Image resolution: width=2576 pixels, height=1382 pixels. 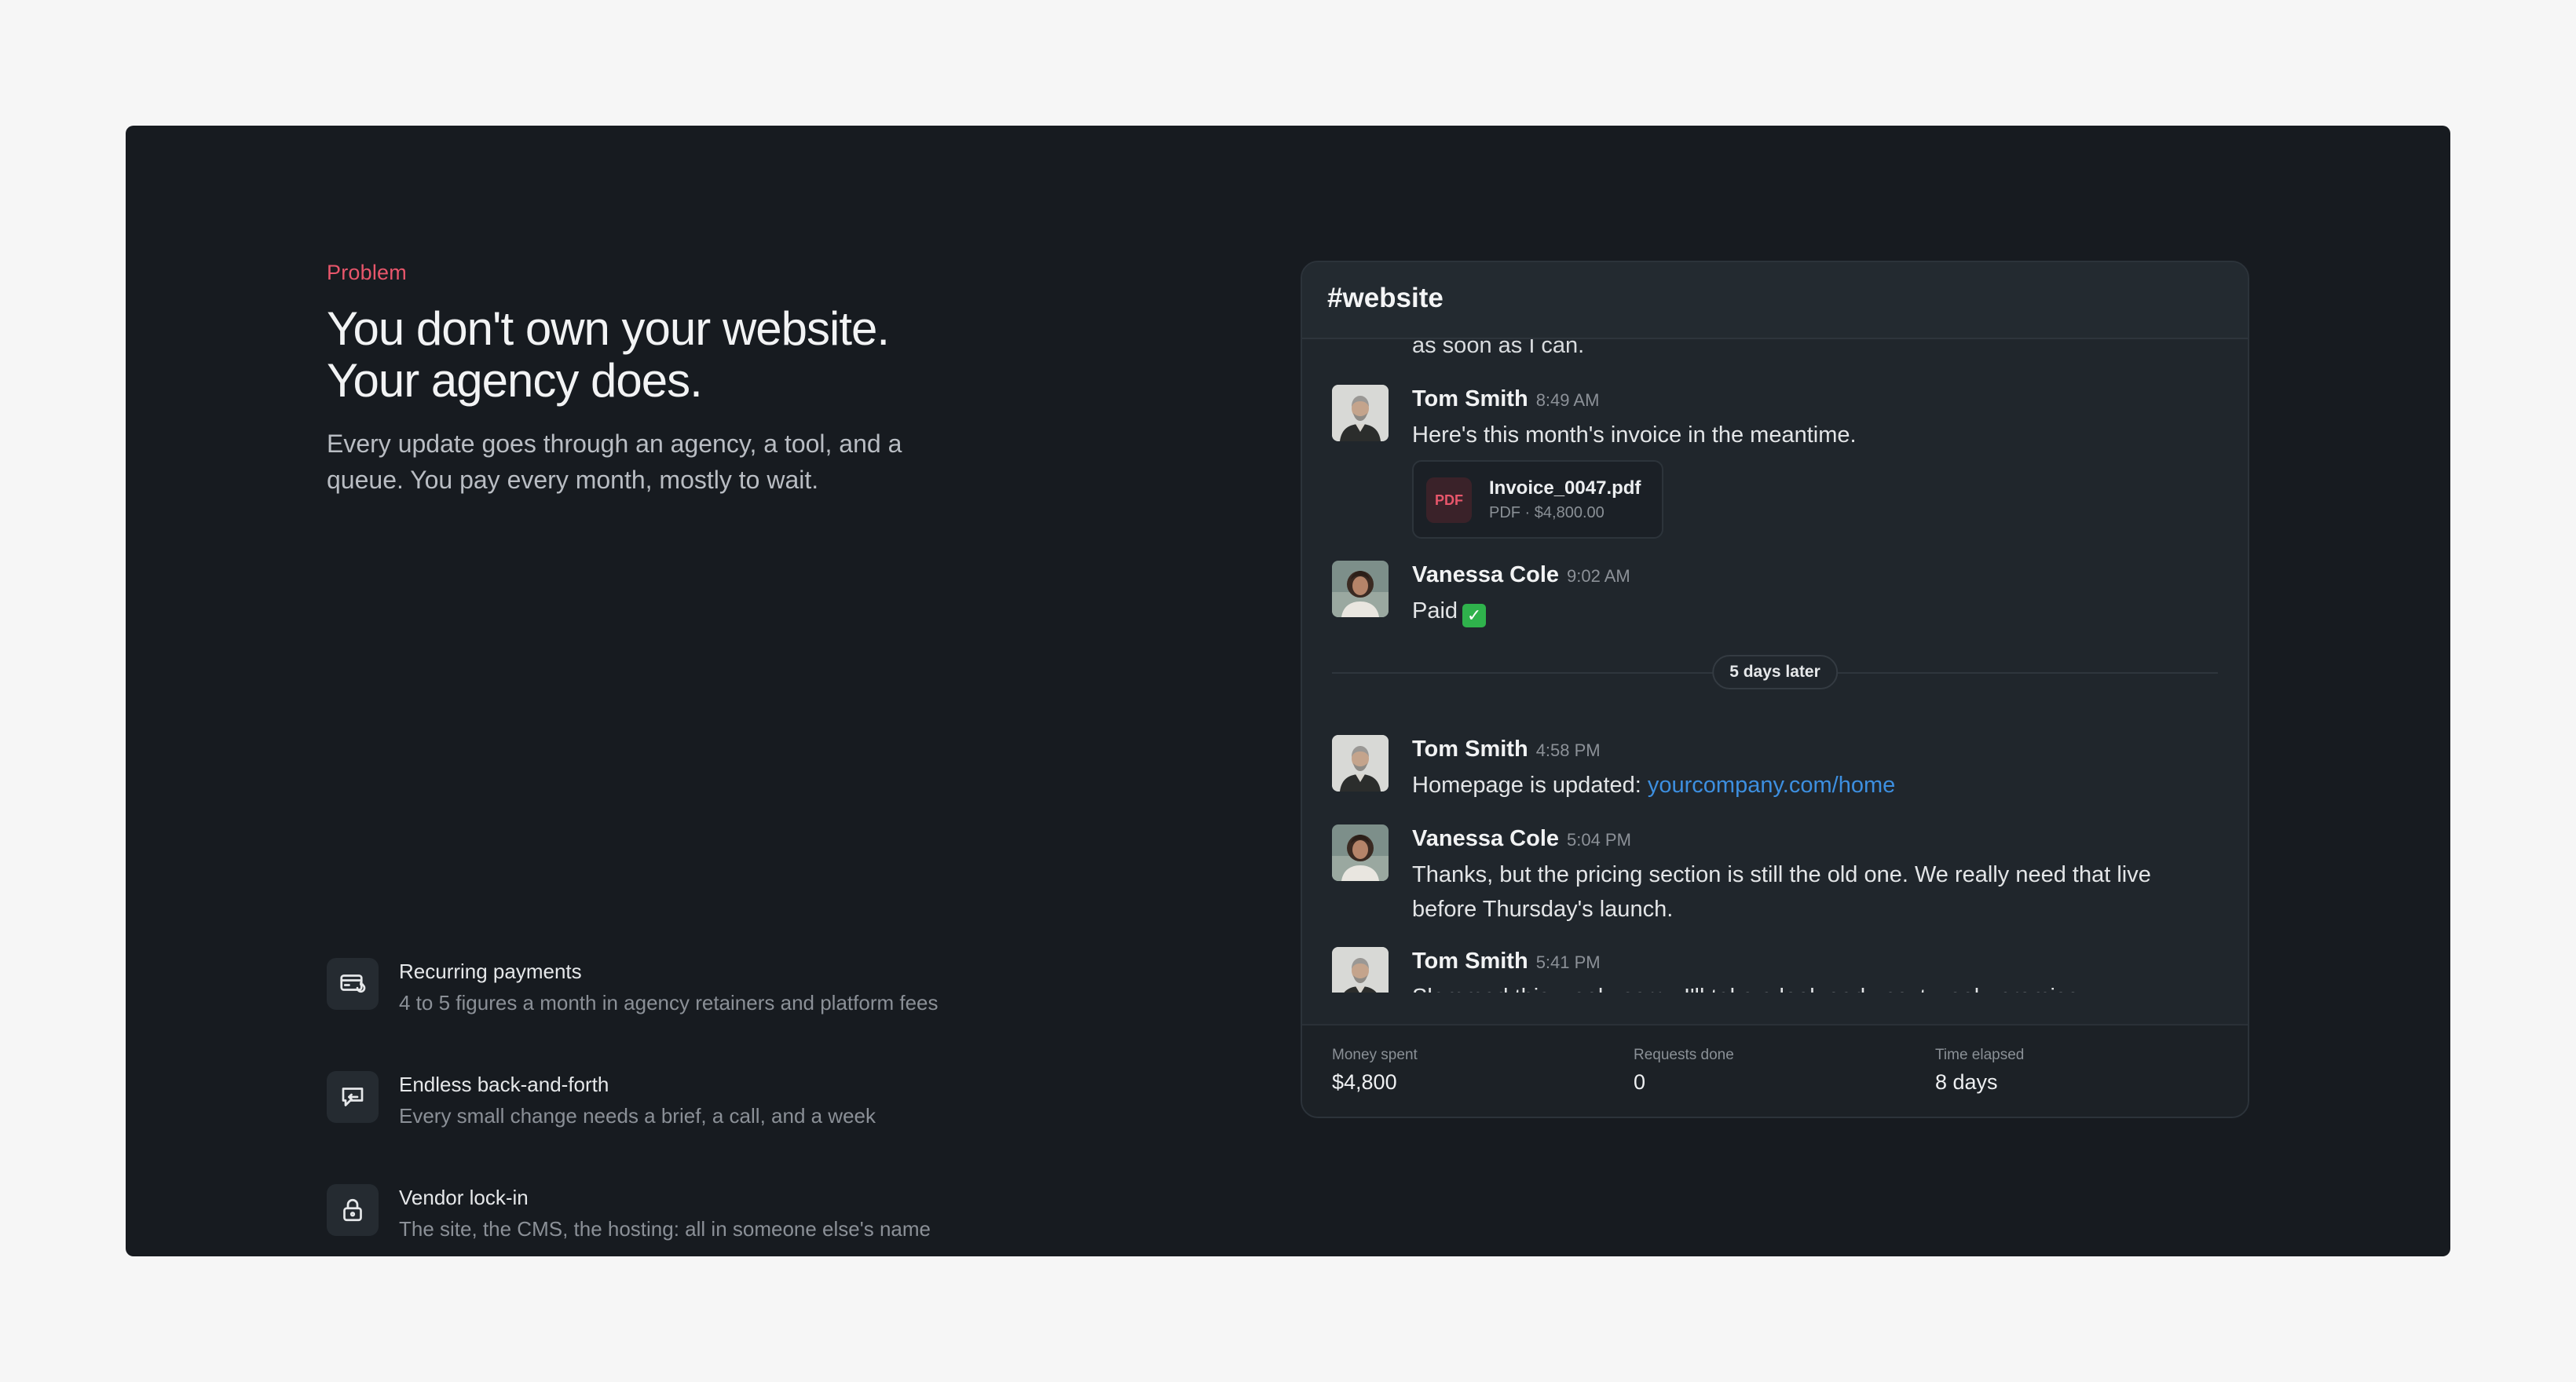 I want to click on time-gap-label: 5 days later, so click(x=1775, y=672).